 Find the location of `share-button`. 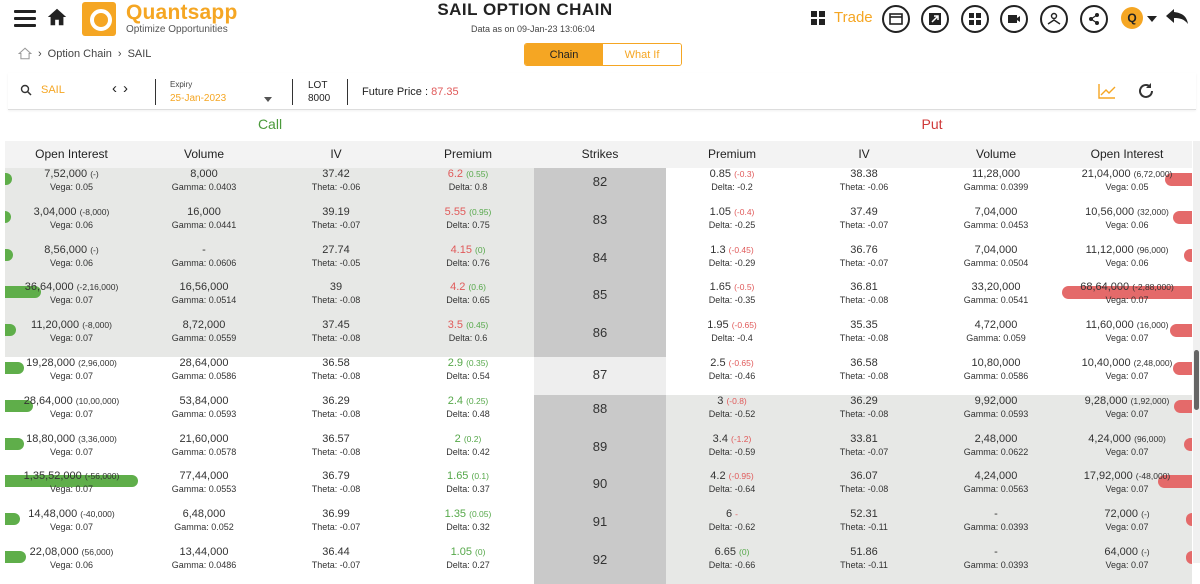

share-button is located at coordinates (1094, 19).